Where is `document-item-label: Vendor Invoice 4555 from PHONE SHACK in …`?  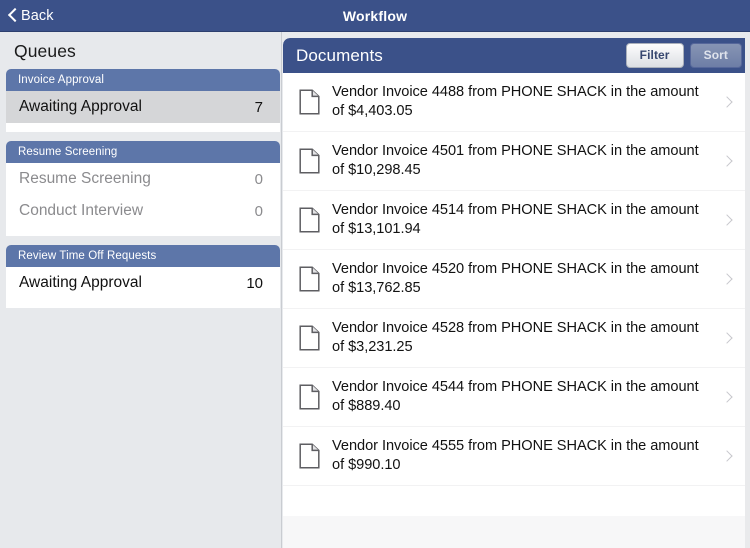 document-item-label: Vendor Invoice 4555 from PHONE SHACK in … is located at coordinates (515, 455).